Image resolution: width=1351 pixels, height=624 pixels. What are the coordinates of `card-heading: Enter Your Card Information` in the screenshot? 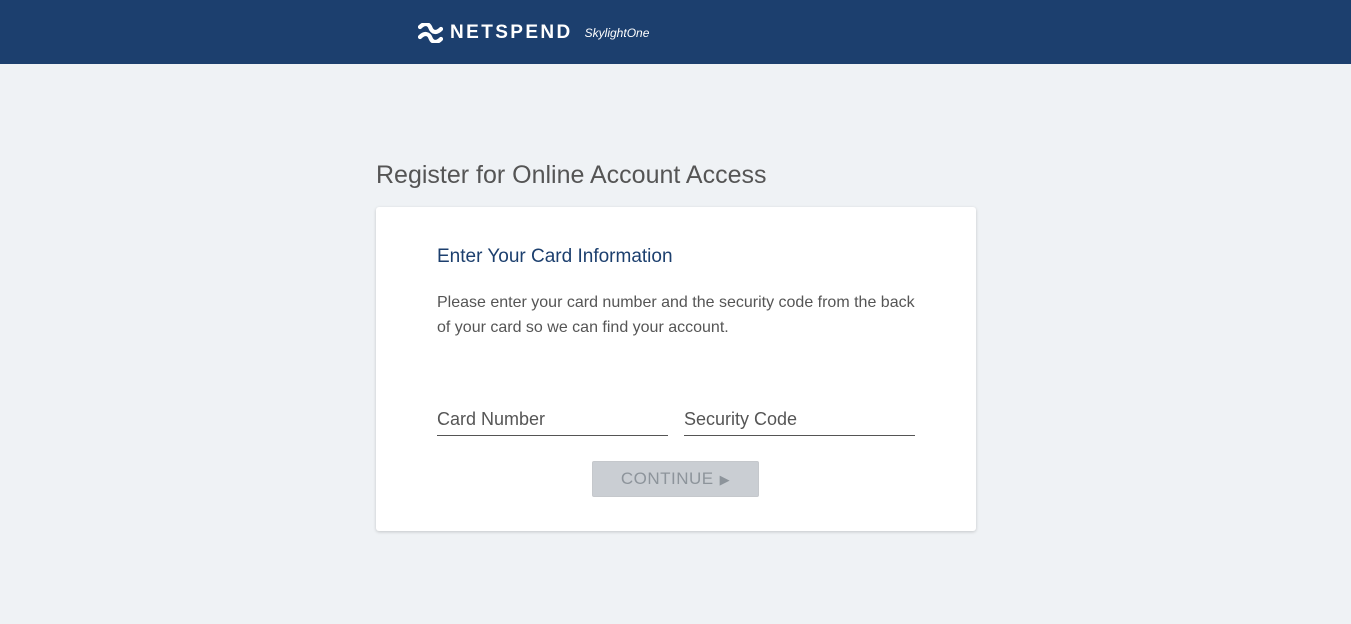 It's located at (555, 256).